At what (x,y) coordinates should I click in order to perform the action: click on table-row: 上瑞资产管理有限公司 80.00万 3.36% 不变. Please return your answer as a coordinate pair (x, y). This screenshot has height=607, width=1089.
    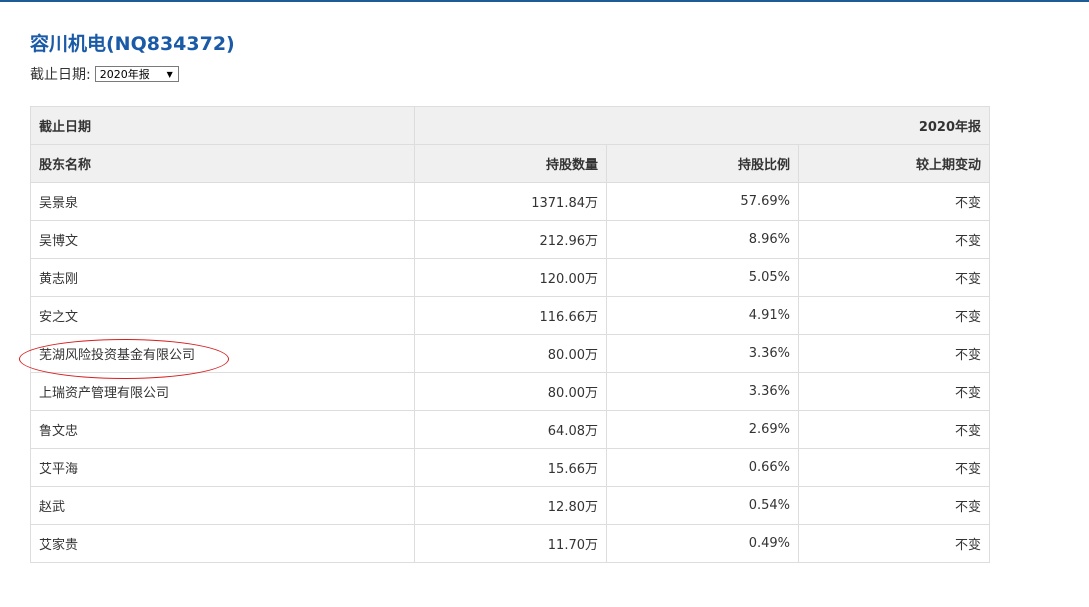
    Looking at the image, I should click on (510, 391).